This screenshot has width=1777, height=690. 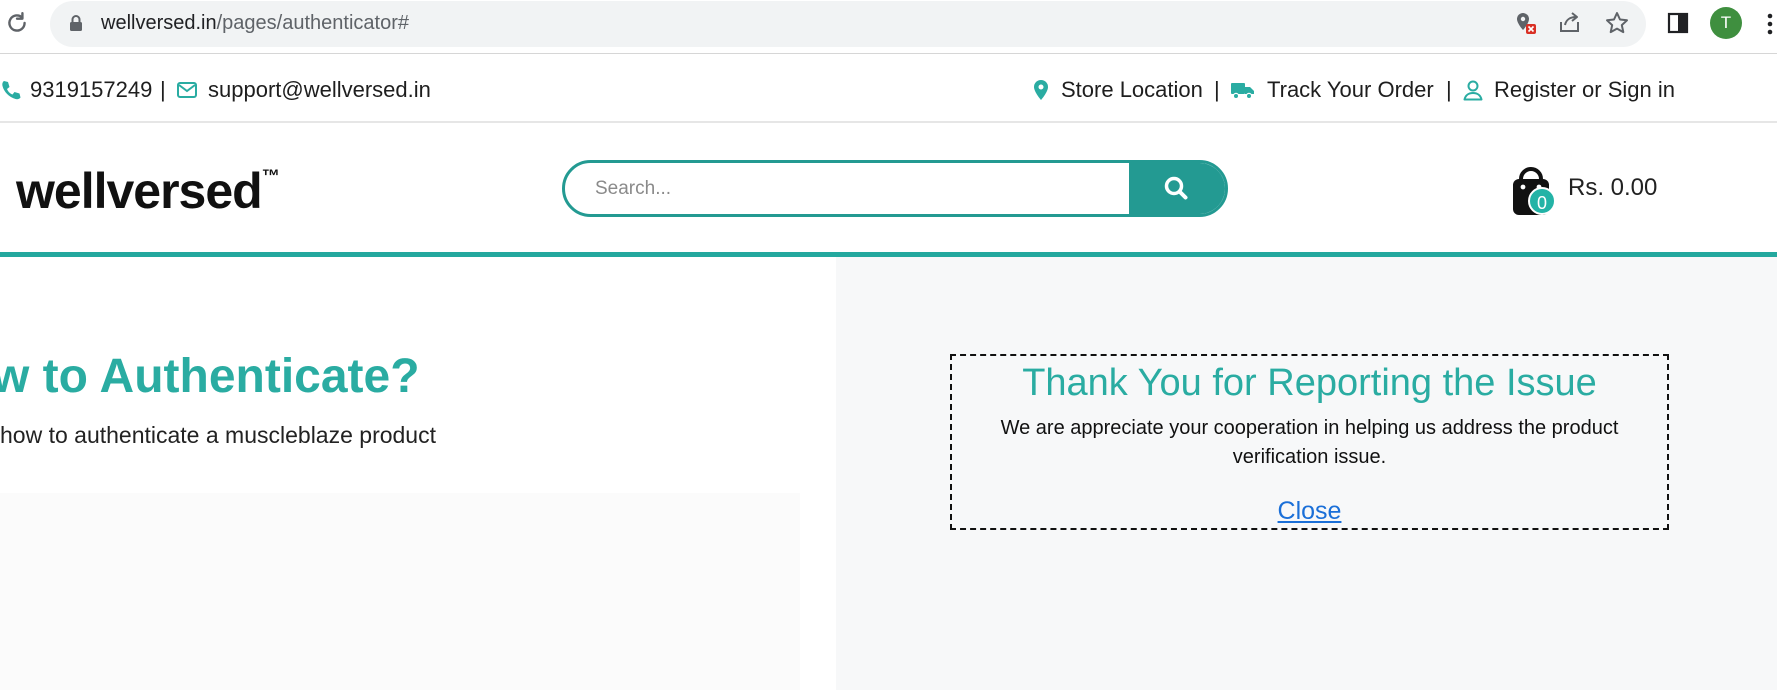 What do you see at coordinates (91, 90) in the screenshot?
I see `phone-number: 9319157249` at bounding box center [91, 90].